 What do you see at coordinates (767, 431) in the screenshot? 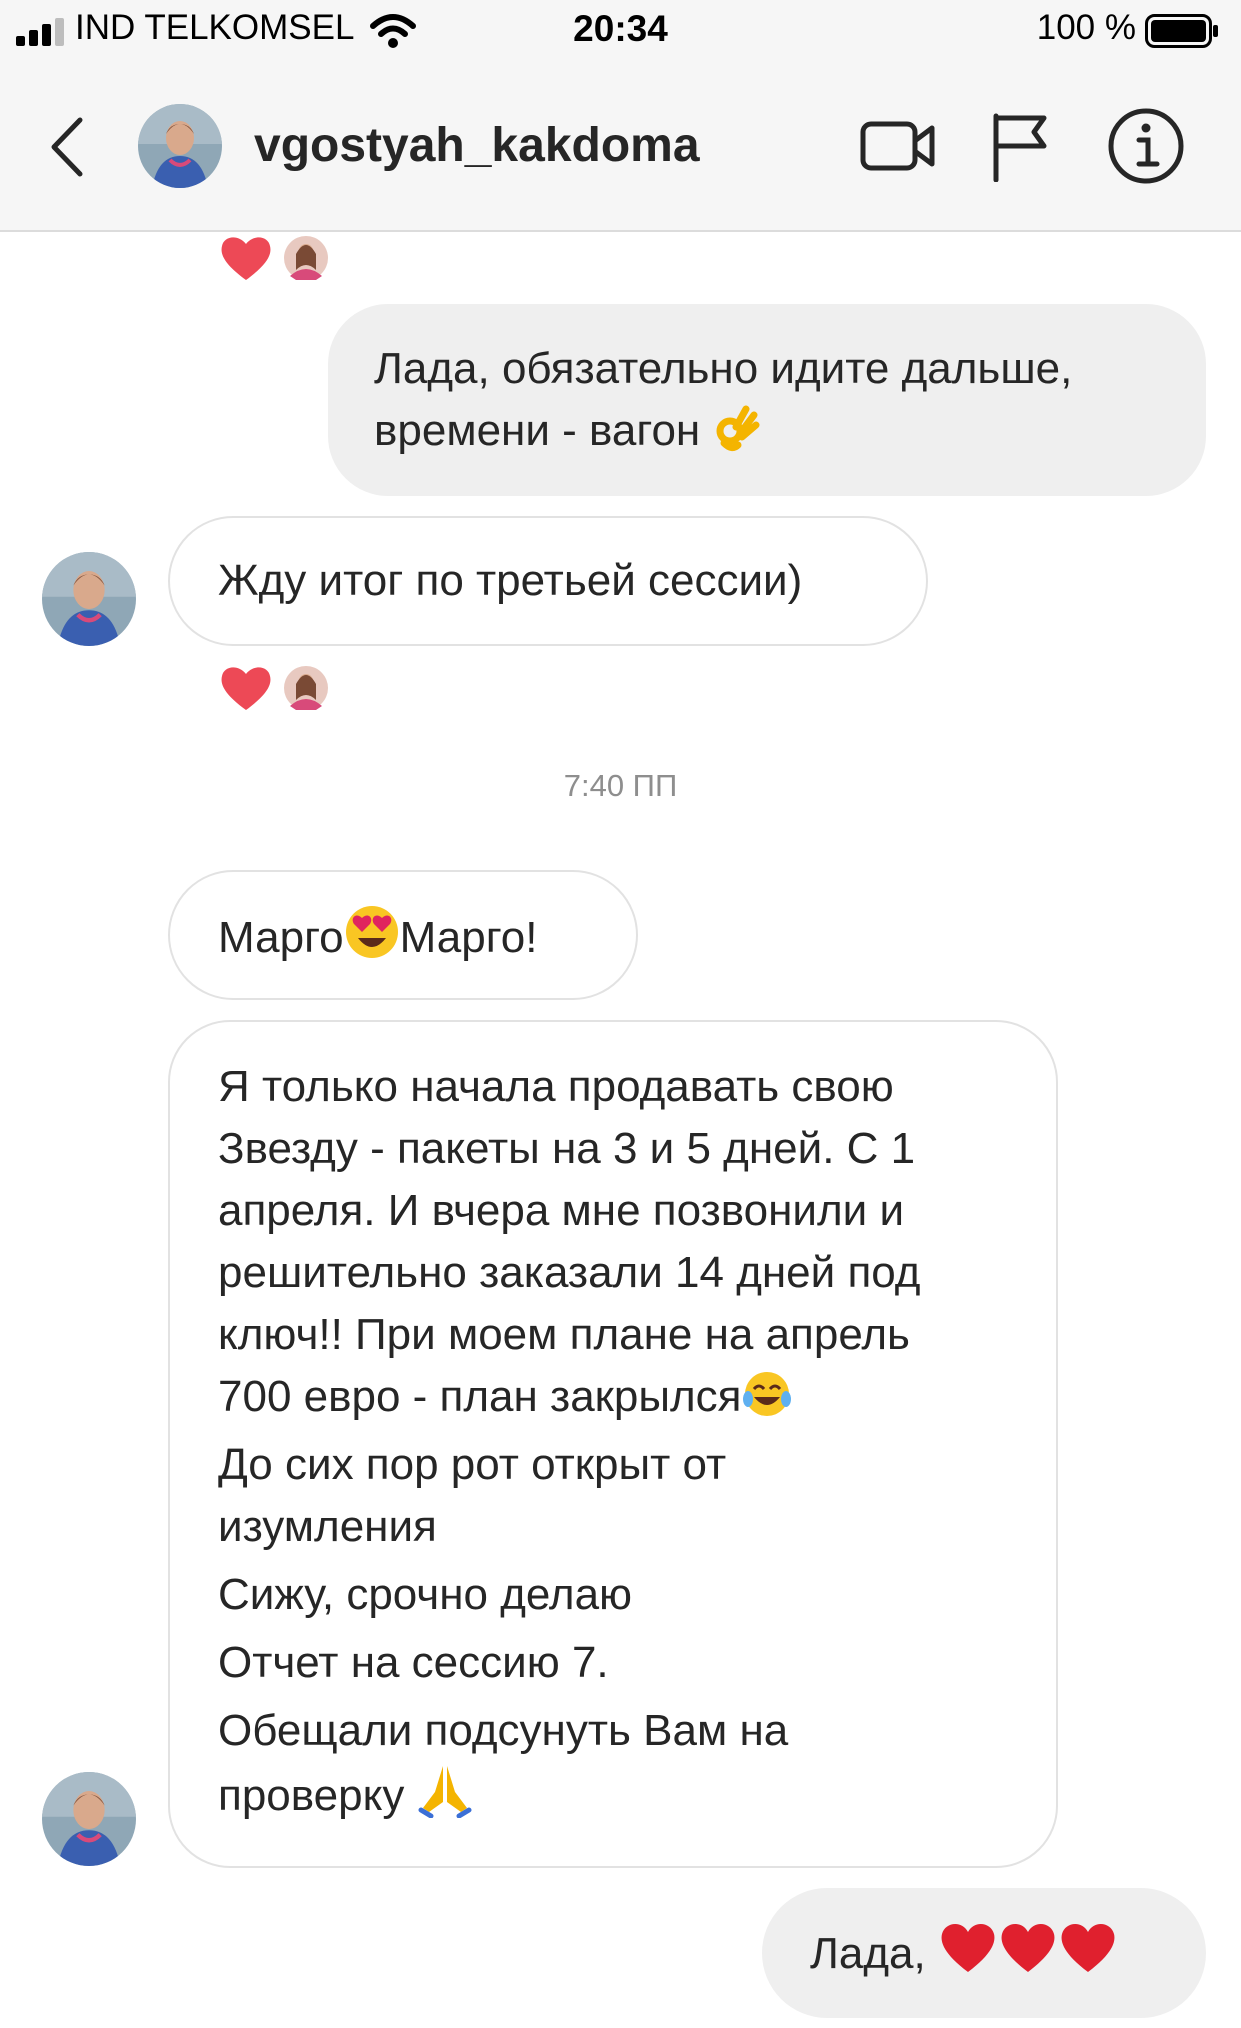
I see `message-text: времени - вагон` at bounding box center [767, 431].